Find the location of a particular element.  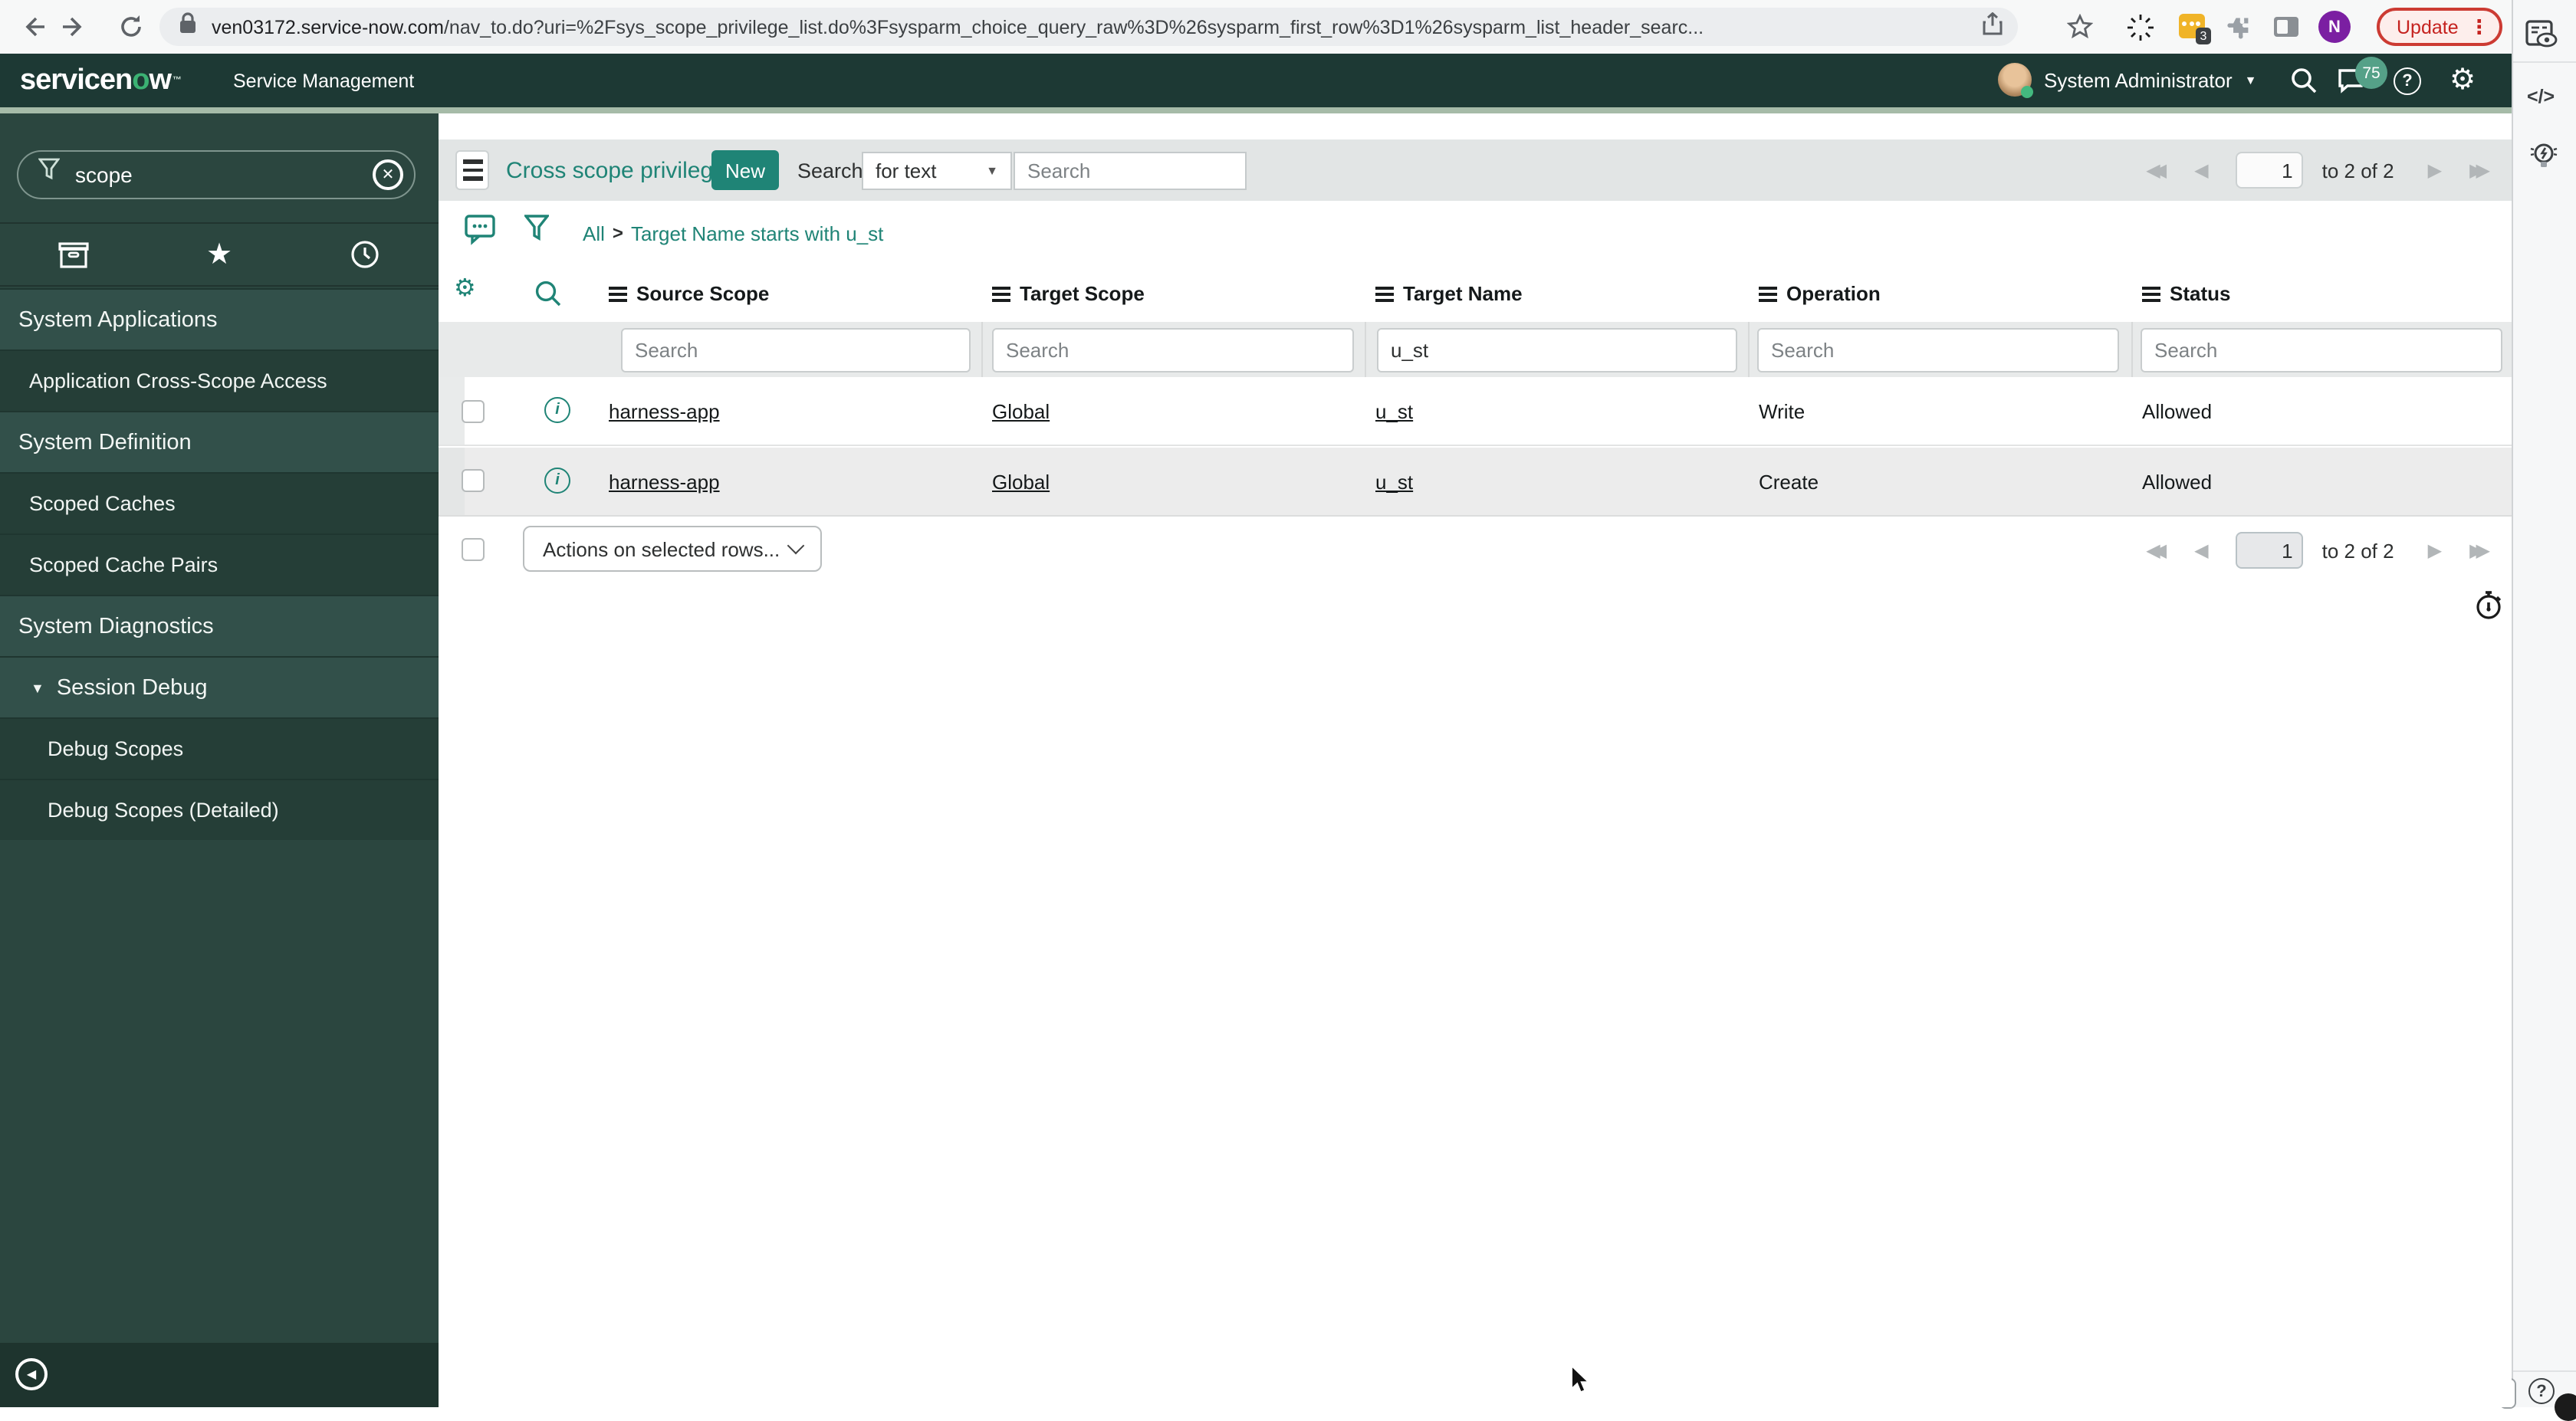

browser-forward-icon is located at coordinates (75, 26).